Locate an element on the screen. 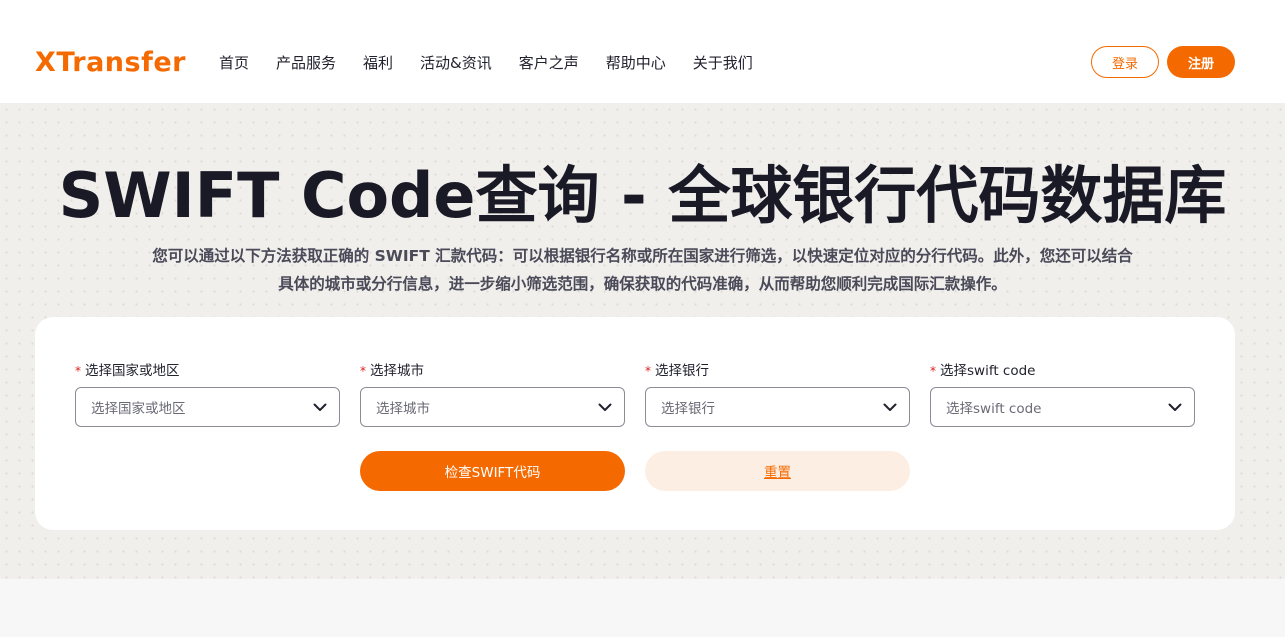  swift-code-label: * 选择swift code is located at coordinates (1062, 369).